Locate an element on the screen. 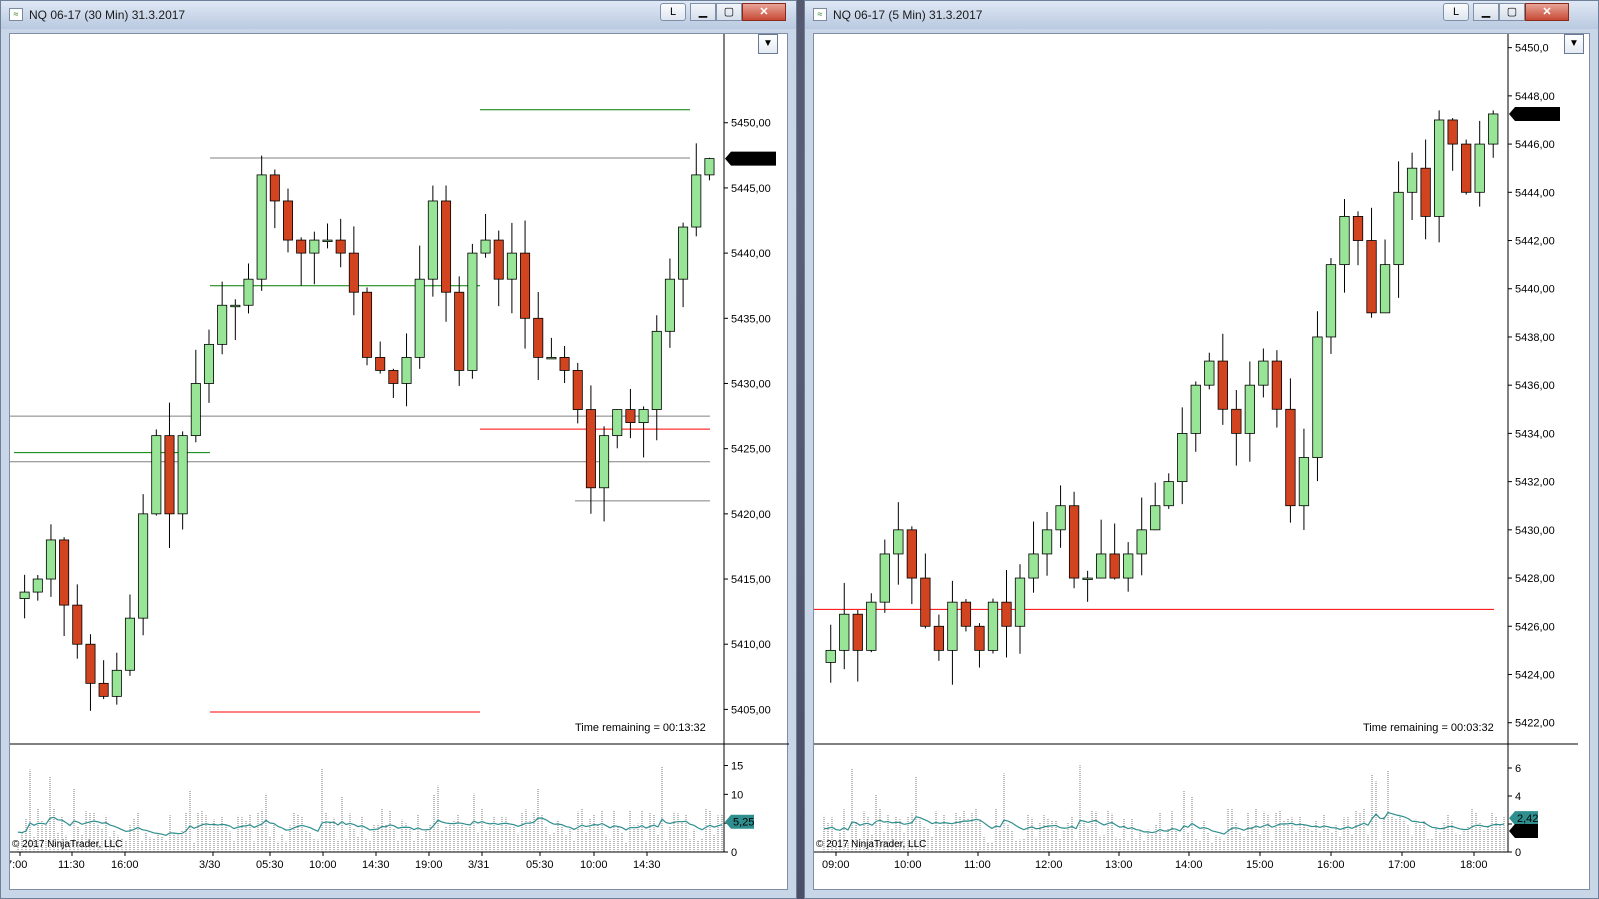  time-tick-label: 09:00 is located at coordinates (836, 865).